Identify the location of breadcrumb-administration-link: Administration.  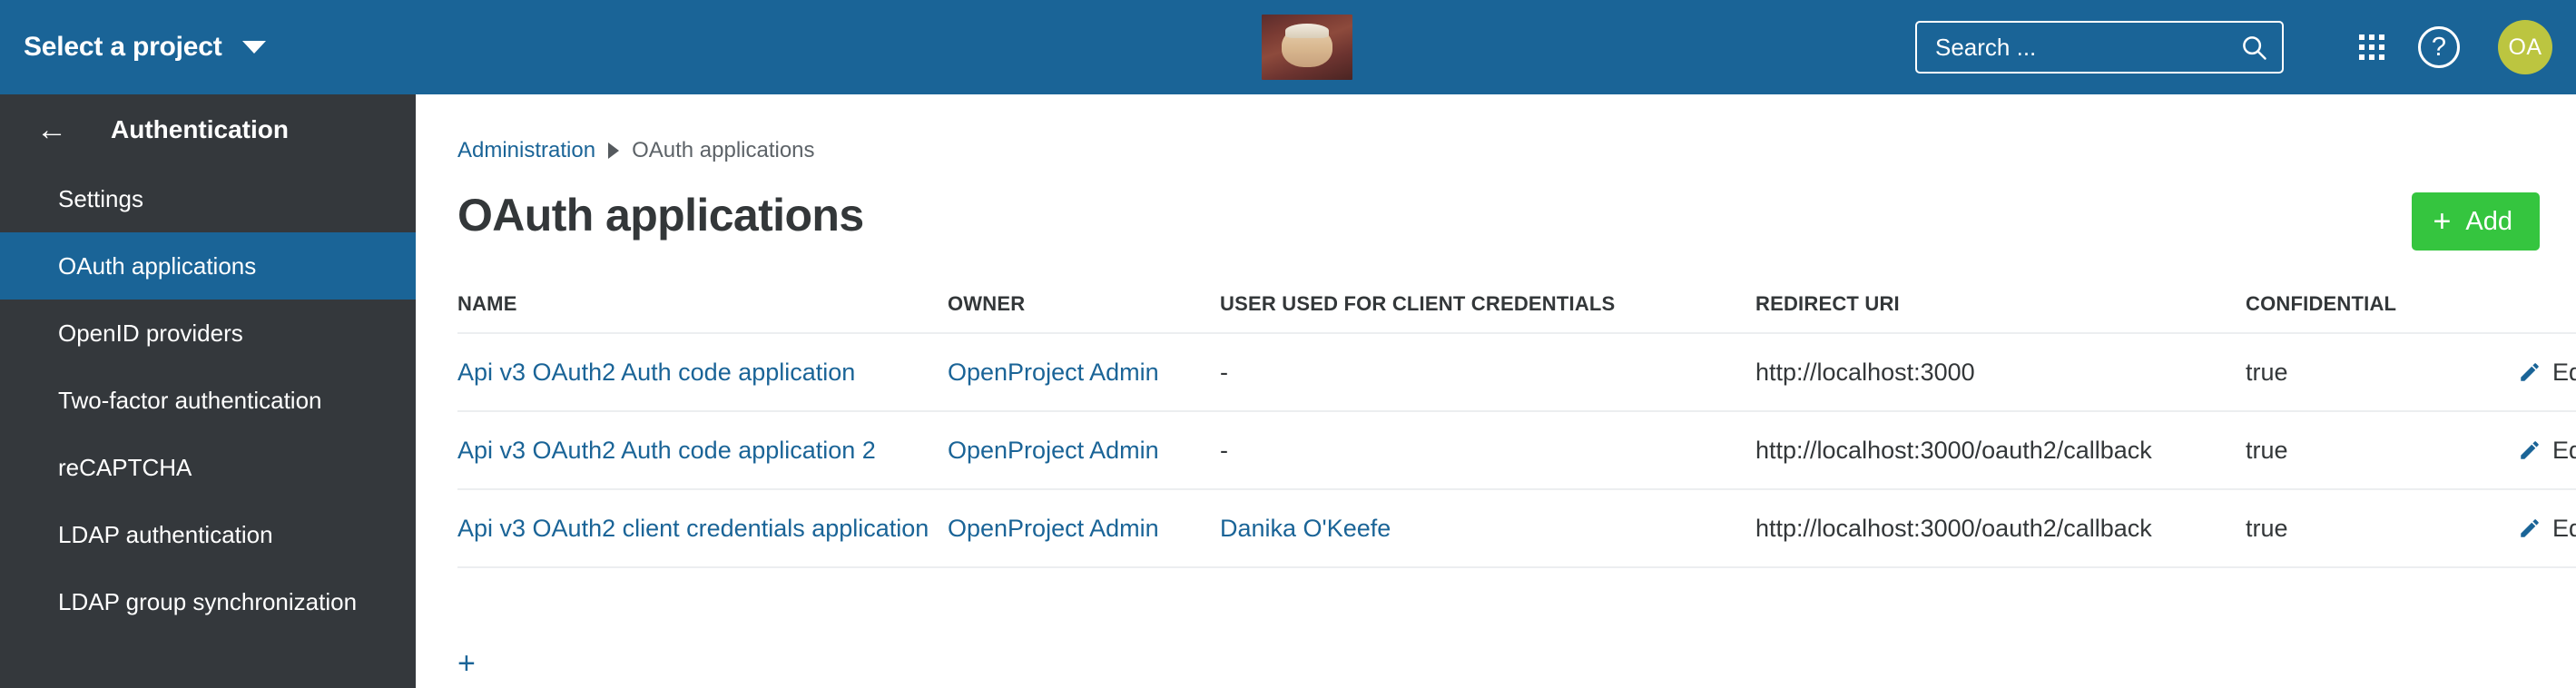
(526, 150).